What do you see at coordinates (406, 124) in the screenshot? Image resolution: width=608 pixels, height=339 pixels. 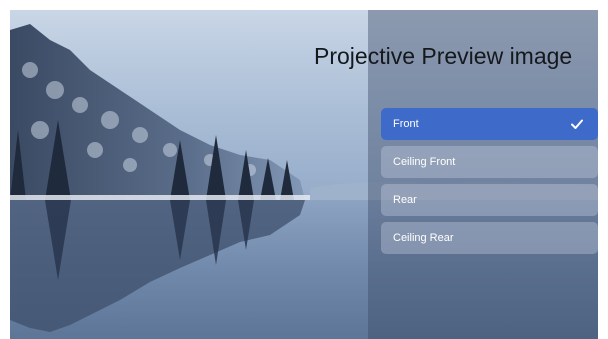 I see `option-label: Front` at bounding box center [406, 124].